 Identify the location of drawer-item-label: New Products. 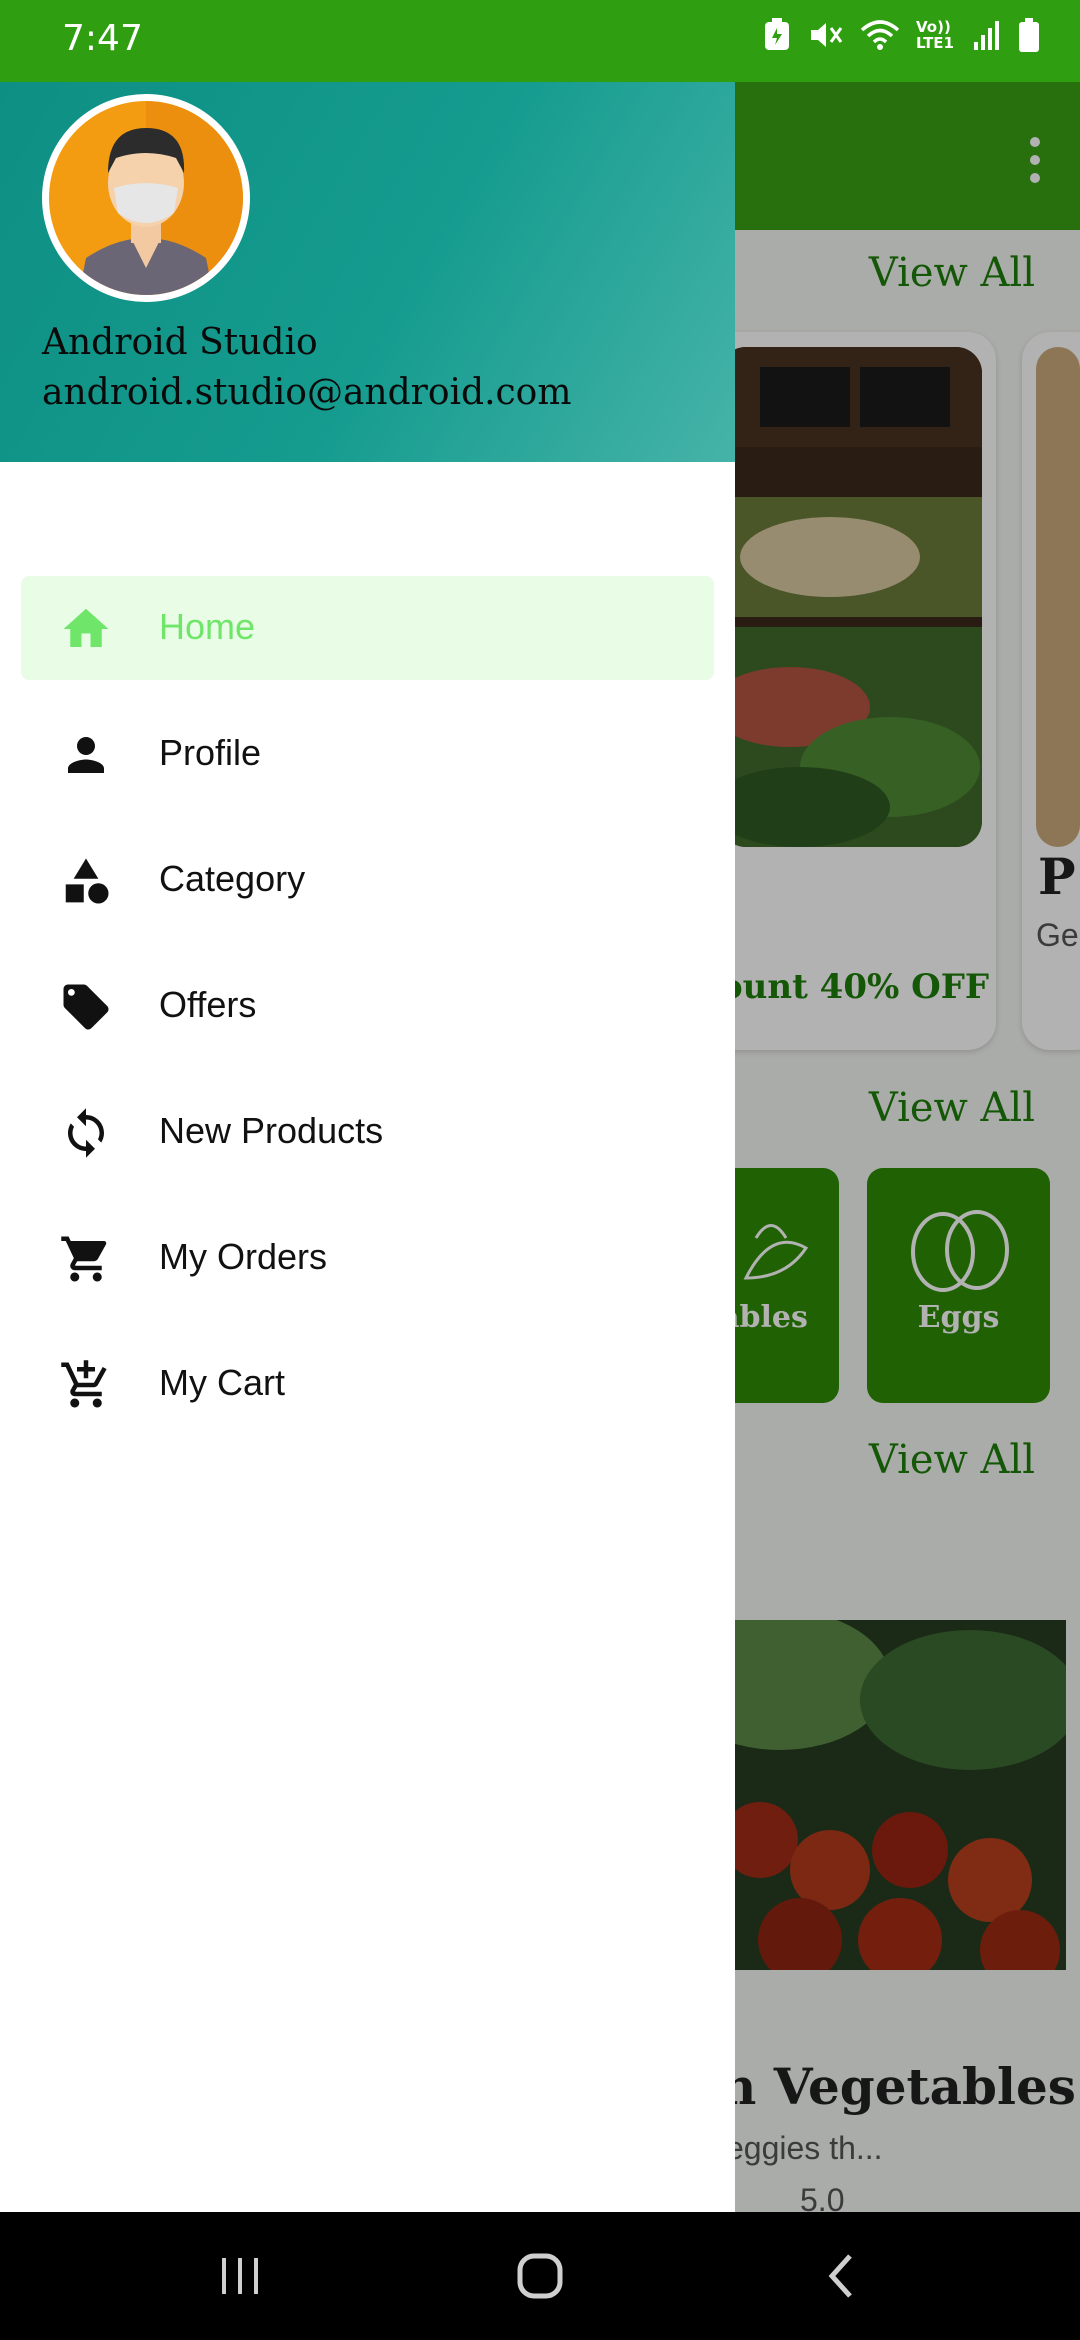
(271, 1130).